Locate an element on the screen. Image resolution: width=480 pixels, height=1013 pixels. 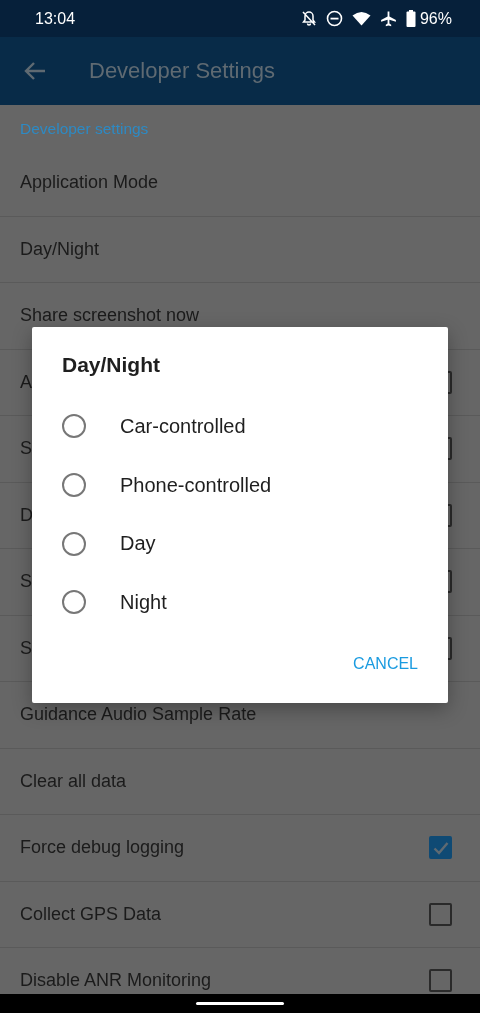
radio-option: Car-controlled is located at coordinates (255, 426).